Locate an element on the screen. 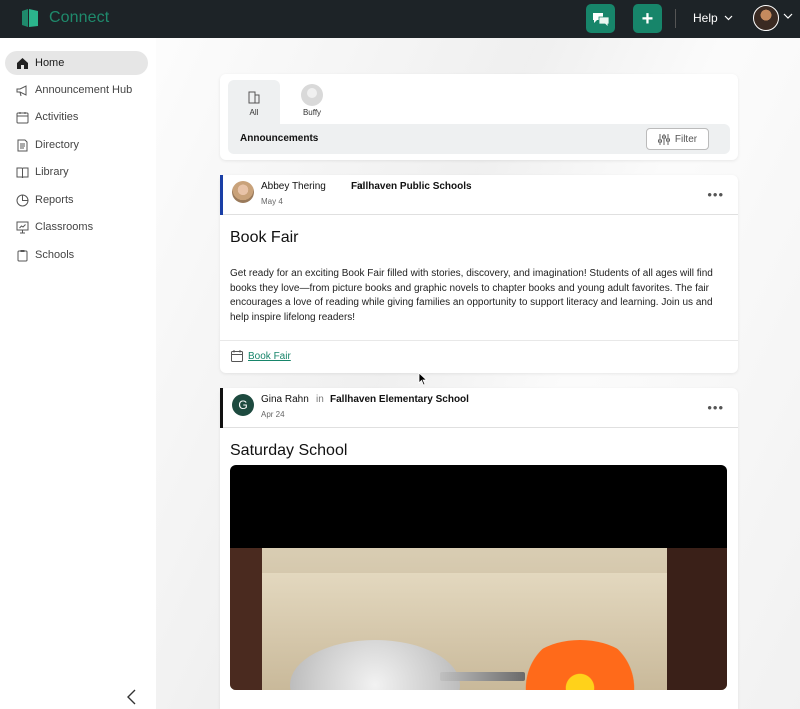  feed-filter-card: All Buffy Announcements Filter is located at coordinates (479, 117).